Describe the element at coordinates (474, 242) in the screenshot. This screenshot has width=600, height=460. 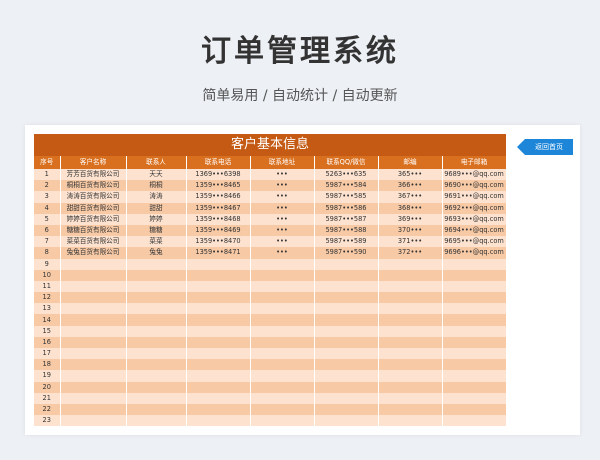
I see `table-cell: 9695•••@qq.com` at that location.